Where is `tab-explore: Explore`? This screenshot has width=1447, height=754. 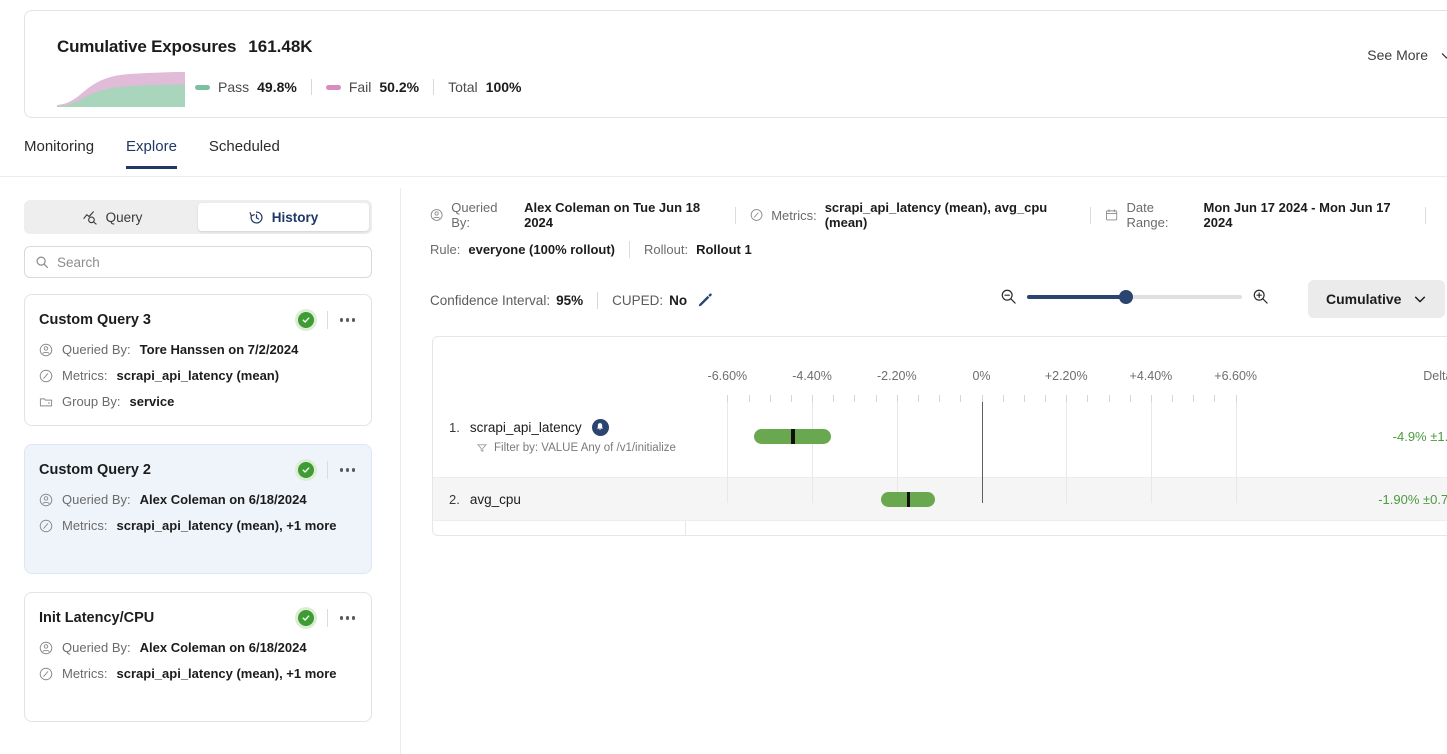
tab-explore: Explore is located at coordinates (151, 153).